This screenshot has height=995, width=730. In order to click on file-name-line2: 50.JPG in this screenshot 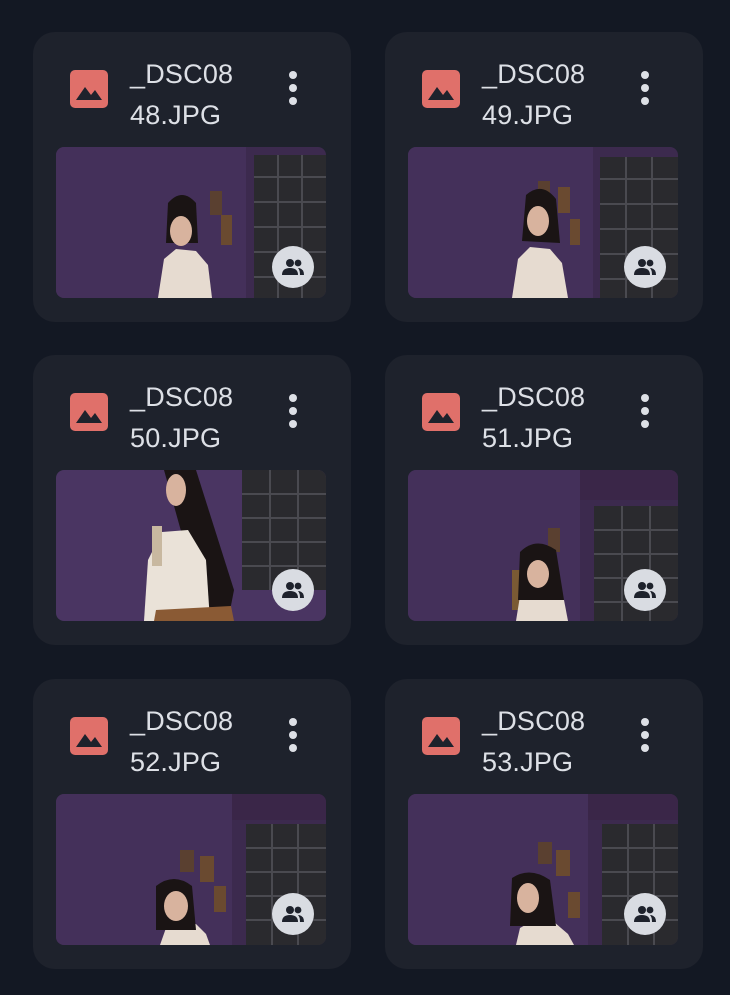, I will do `click(176, 438)`.